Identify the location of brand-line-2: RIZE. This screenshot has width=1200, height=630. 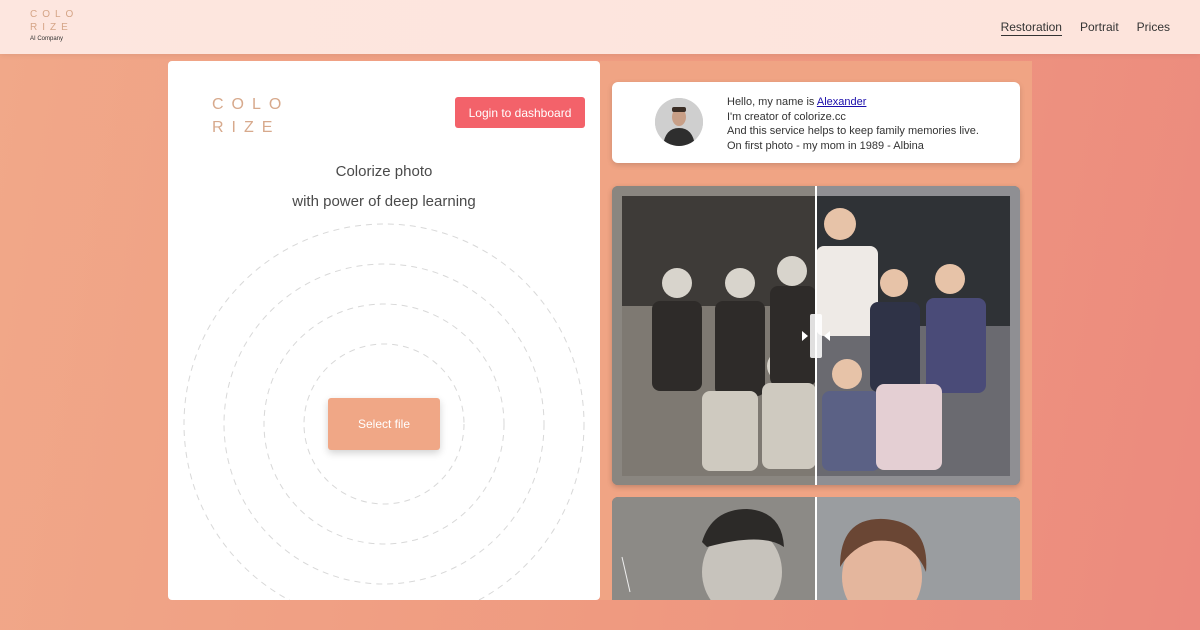
(51, 27).